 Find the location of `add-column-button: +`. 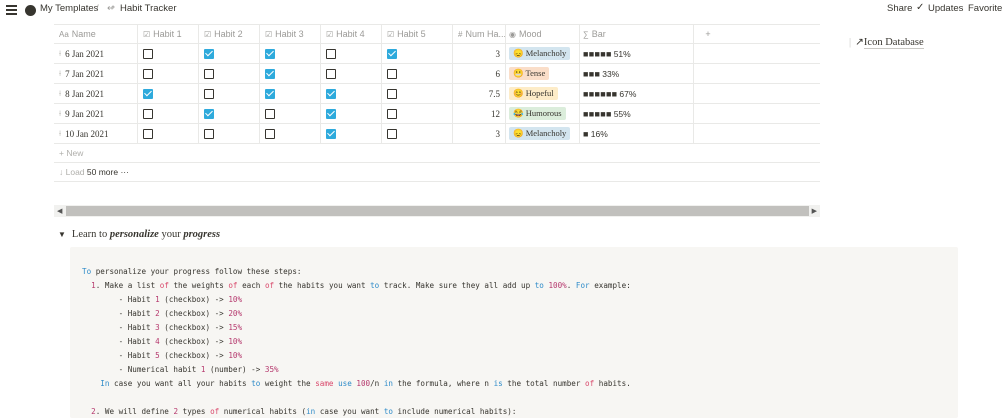

add-column-button: + is located at coordinates (708, 34).